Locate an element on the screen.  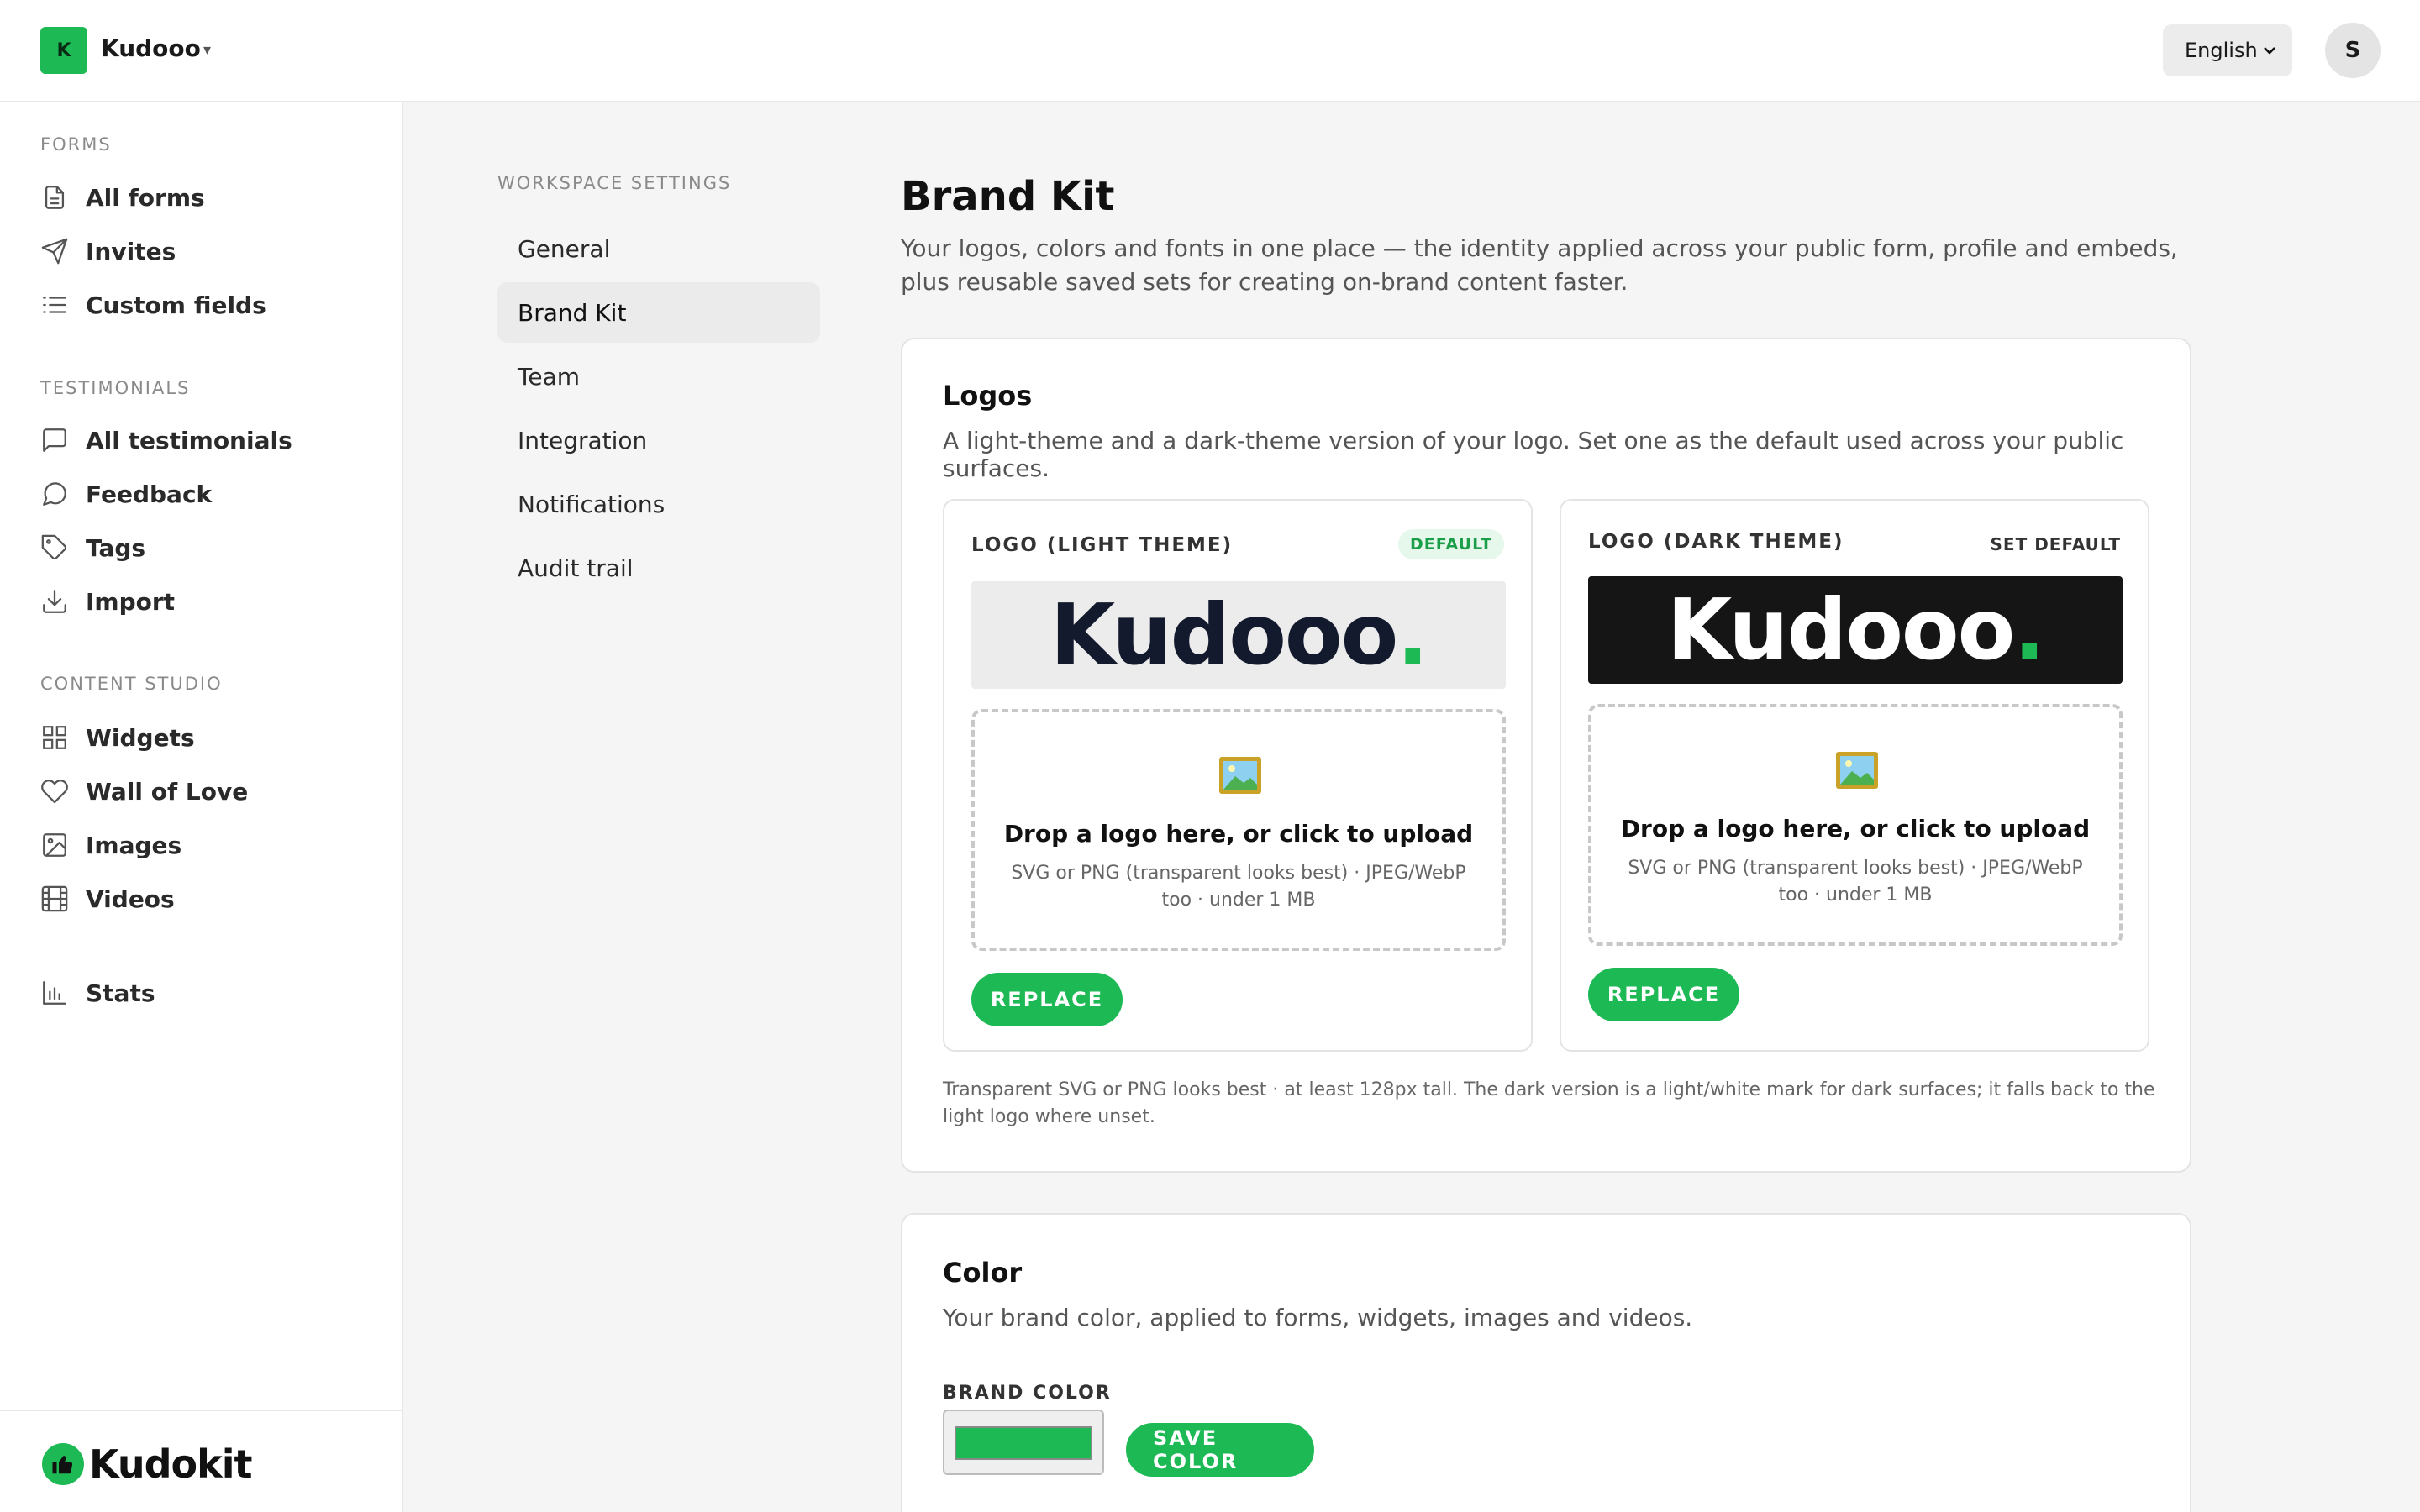
settings-nav-audit-trail: Audit trail is located at coordinates (658, 568).